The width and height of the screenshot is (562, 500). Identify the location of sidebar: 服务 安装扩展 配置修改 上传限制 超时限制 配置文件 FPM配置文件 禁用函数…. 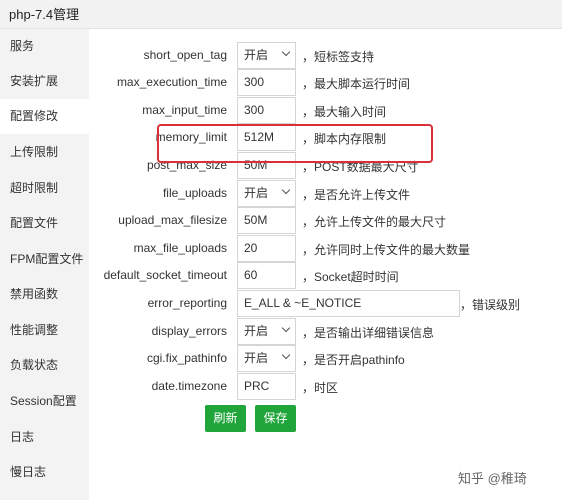
(44, 264).